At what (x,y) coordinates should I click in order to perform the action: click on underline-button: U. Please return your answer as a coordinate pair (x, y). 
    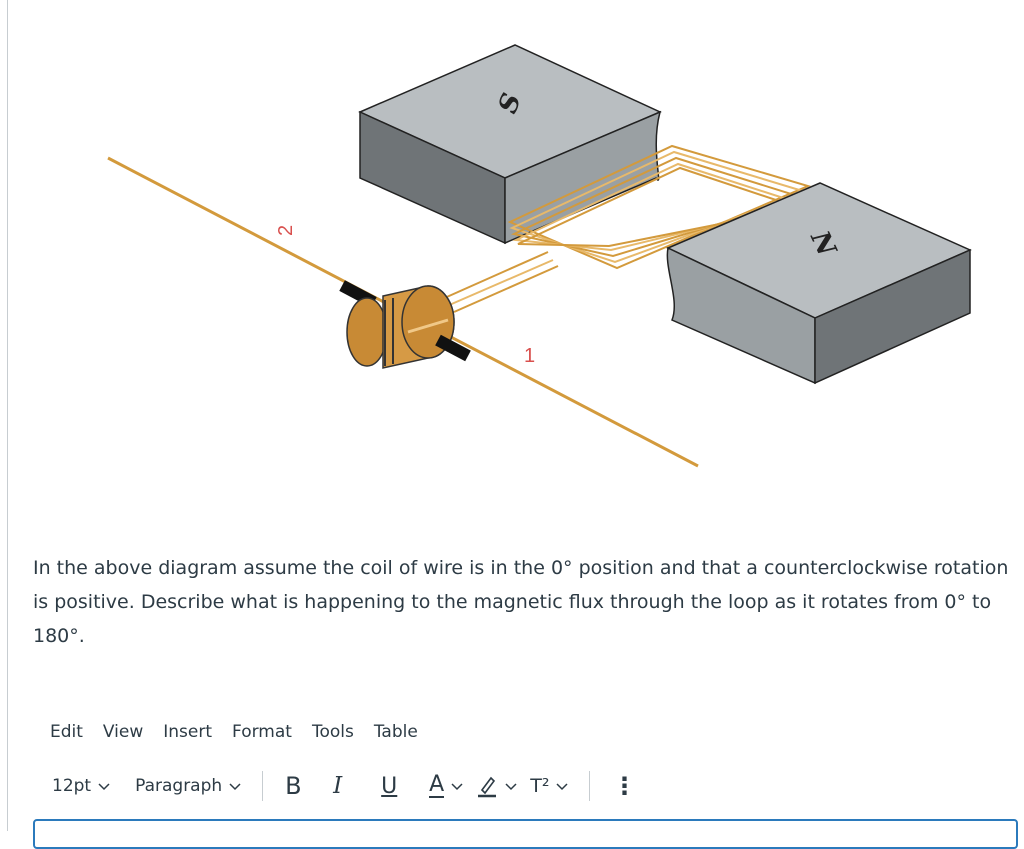
    Looking at the image, I should click on (399, 786).